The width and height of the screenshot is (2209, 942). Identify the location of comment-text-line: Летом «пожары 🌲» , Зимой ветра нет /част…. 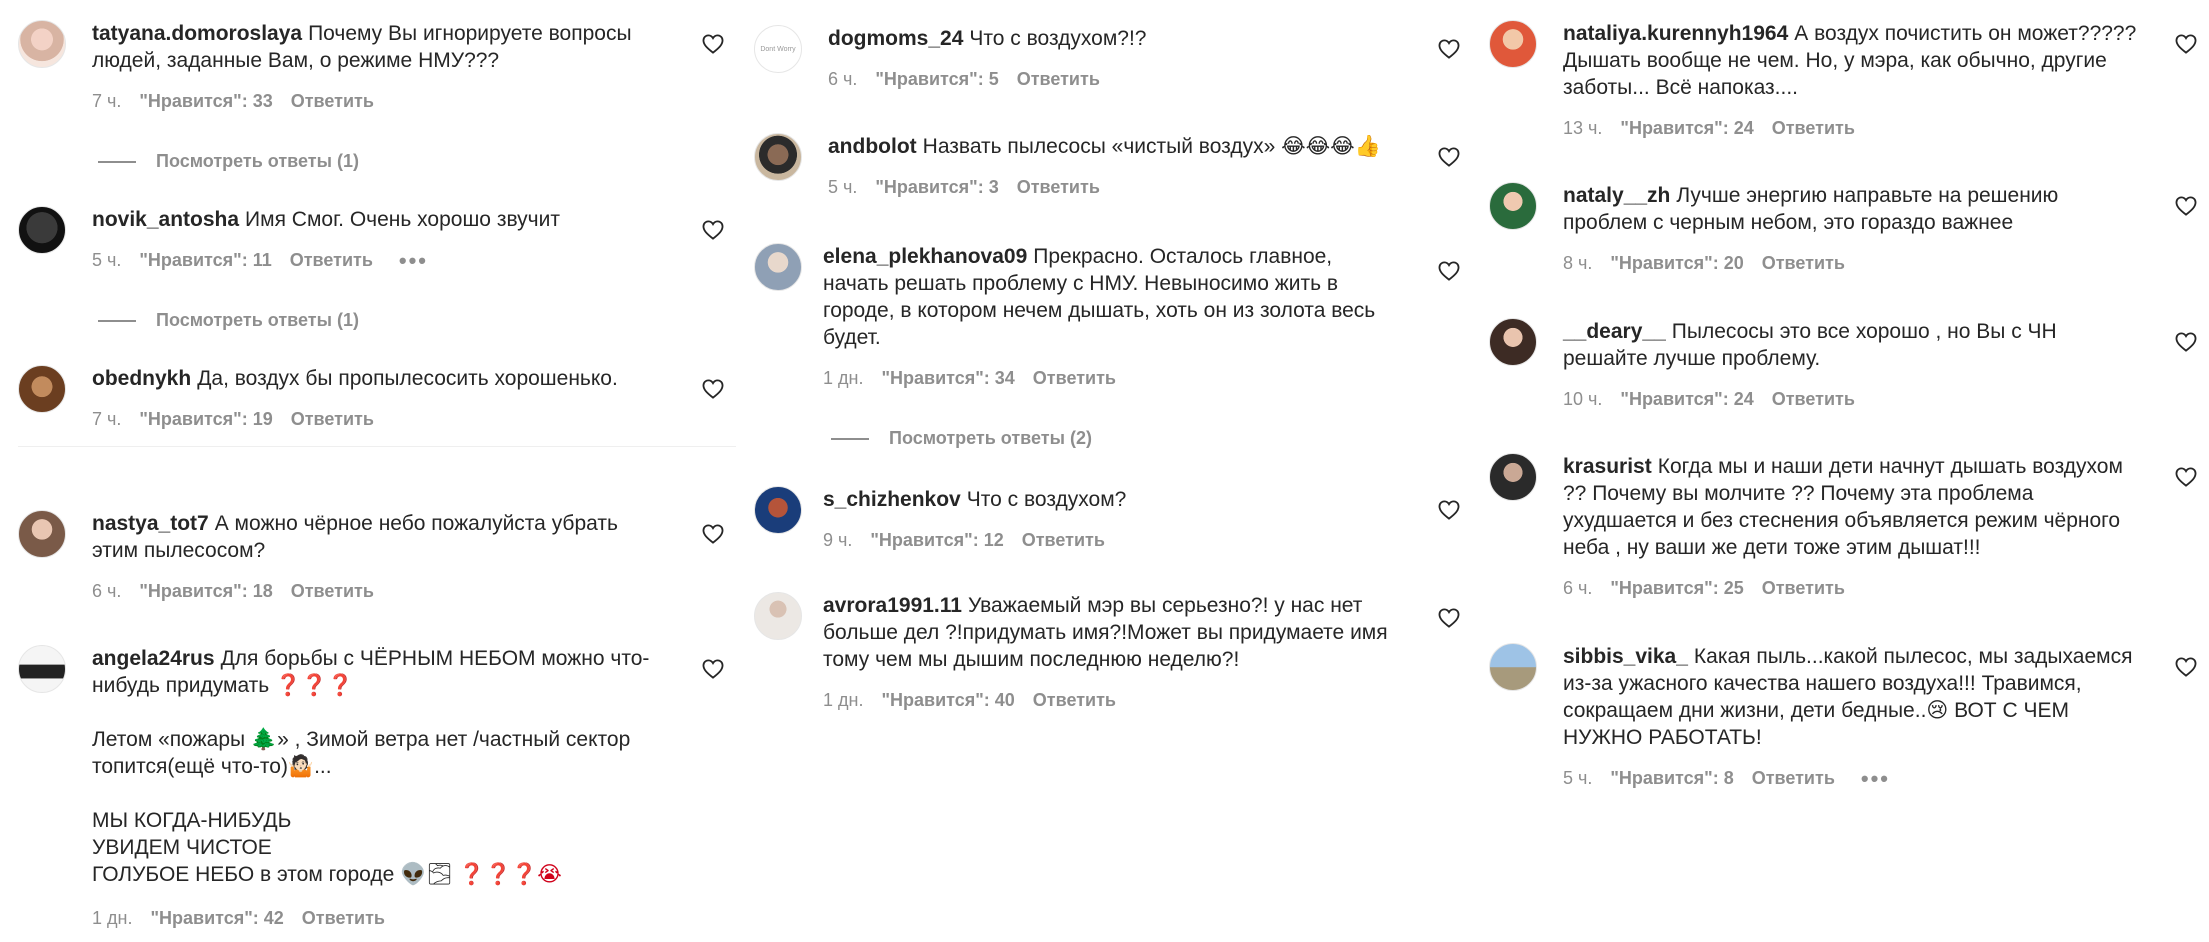
(361, 753).